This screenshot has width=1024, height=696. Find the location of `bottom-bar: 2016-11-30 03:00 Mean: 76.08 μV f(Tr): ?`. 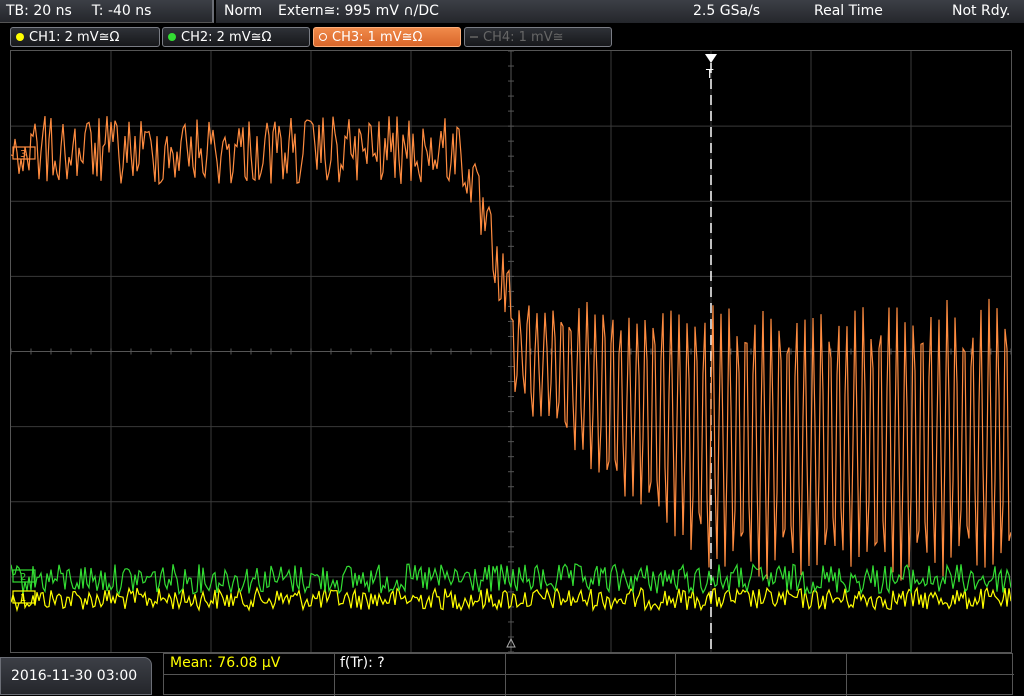

bottom-bar: 2016-11-30 03:00 Mean: 76.08 μV f(Tr): ? is located at coordinates (512, 674).